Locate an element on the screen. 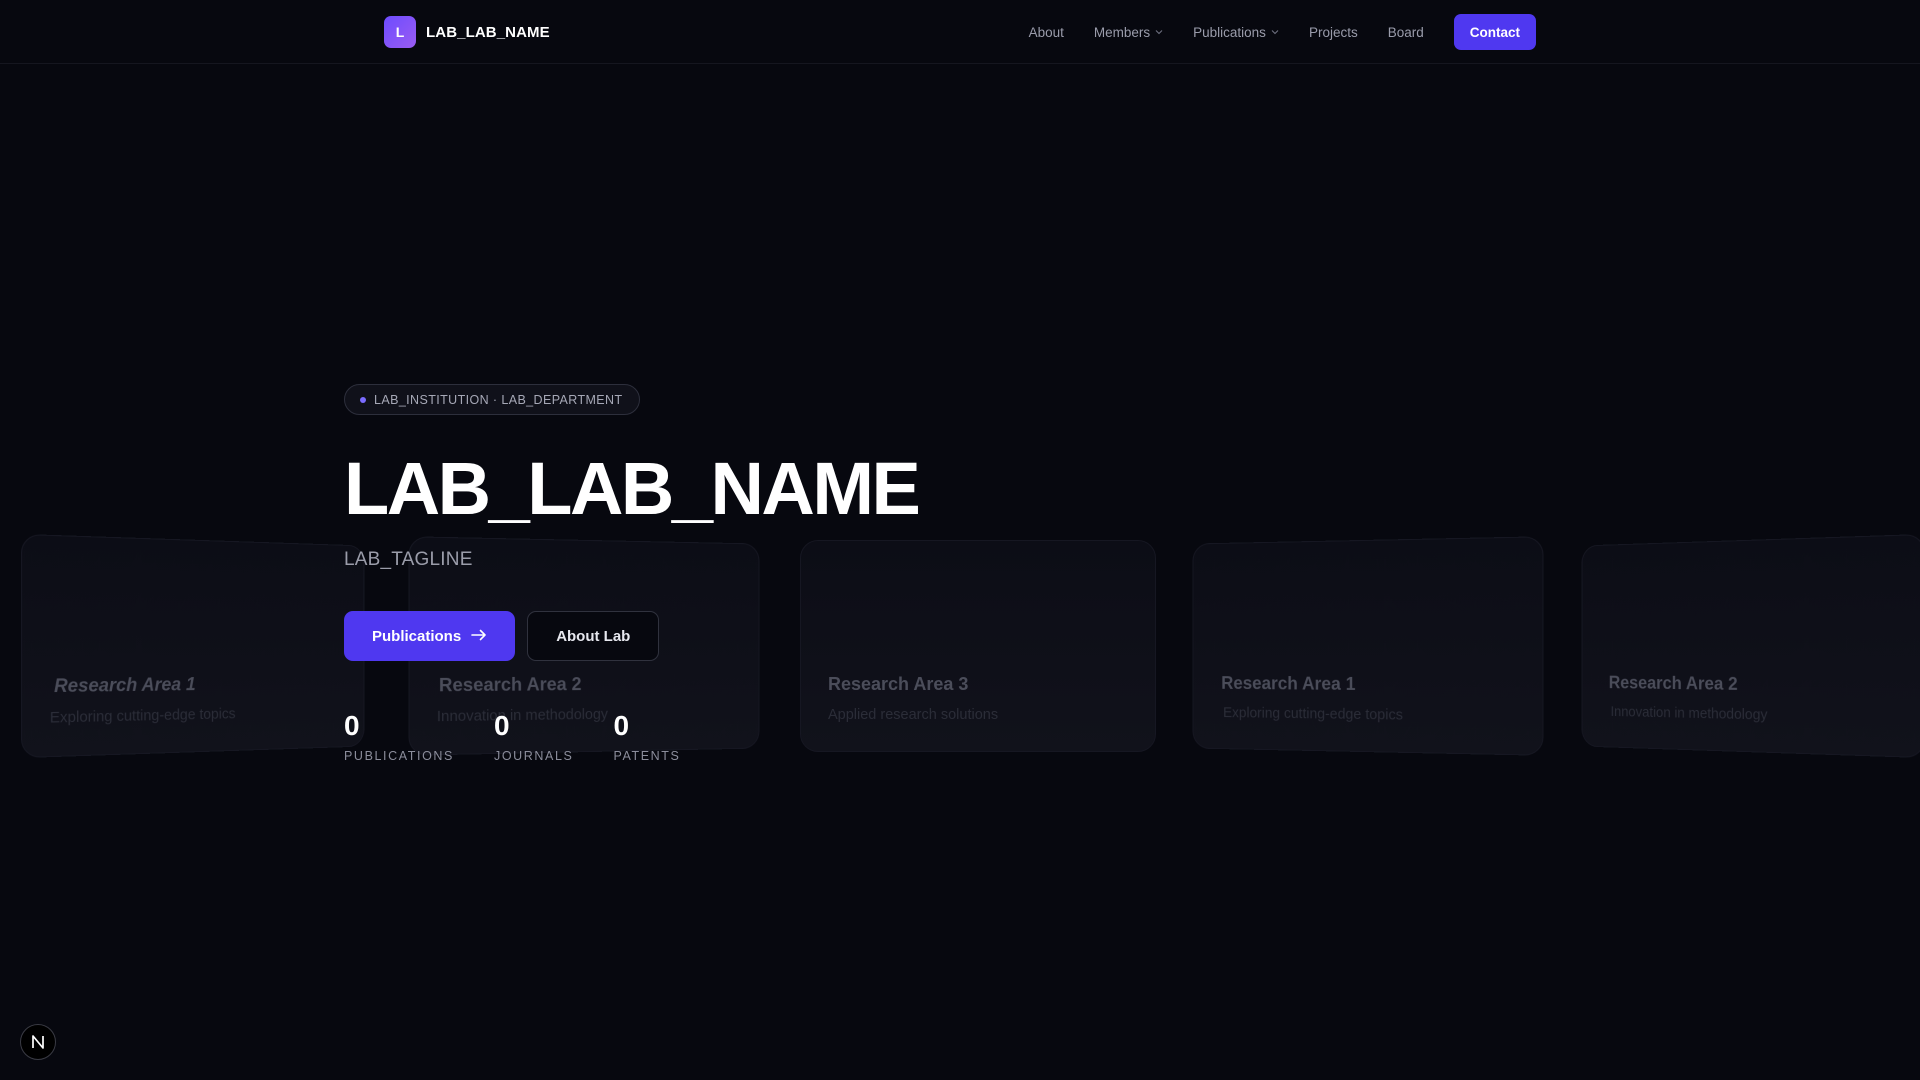  status-dot-icon is located at coordinates (363, 399).